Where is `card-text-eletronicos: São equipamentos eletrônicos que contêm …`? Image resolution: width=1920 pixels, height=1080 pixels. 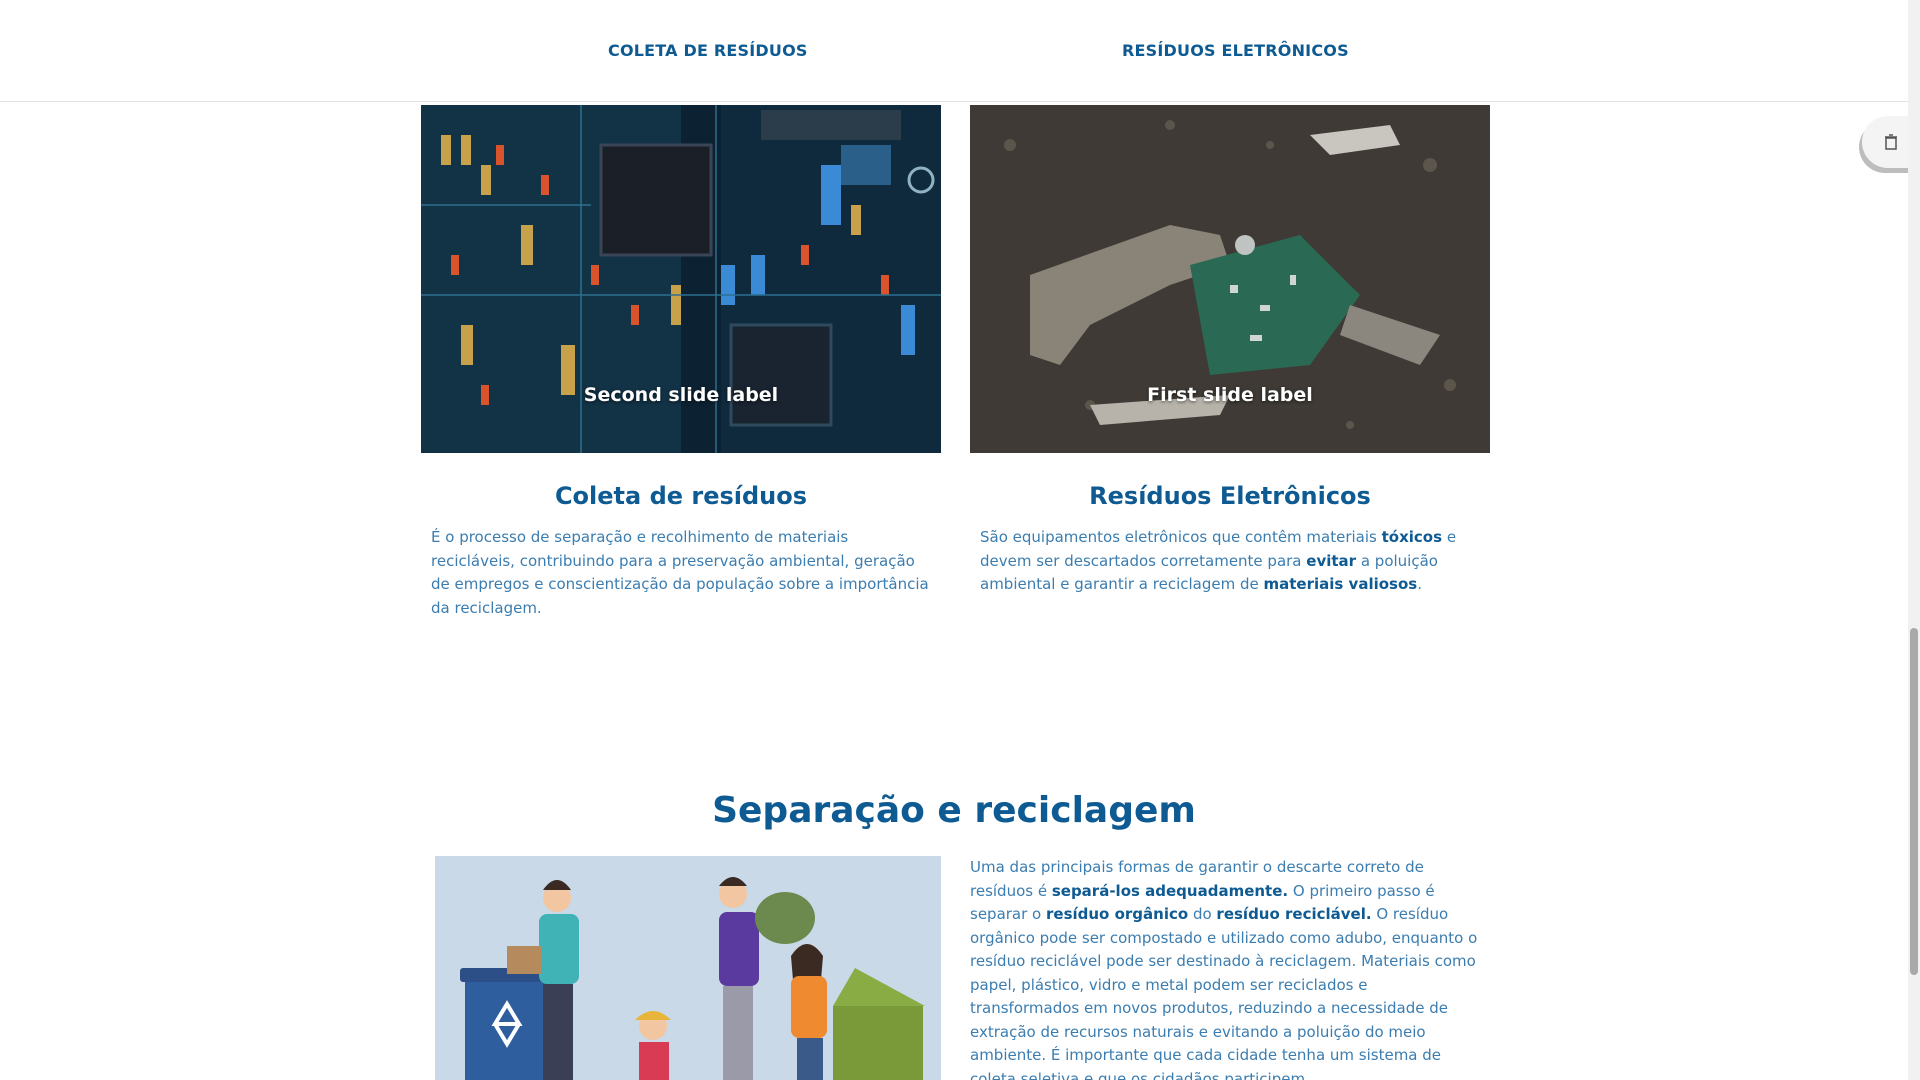 card-text-eletronicos: São equipamentos eletrônicos que contêm … is located at coordinates (1218, 560).